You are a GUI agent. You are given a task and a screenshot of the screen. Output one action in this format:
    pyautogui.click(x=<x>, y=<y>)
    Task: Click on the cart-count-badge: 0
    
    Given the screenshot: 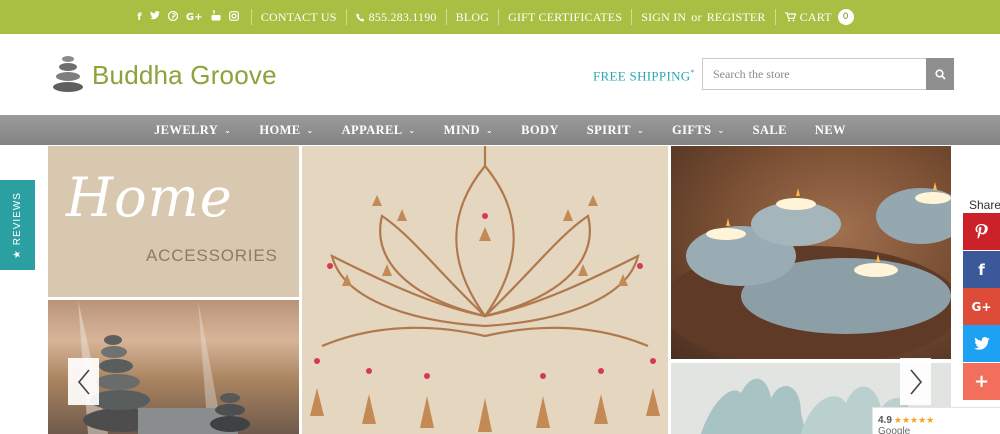 What is the action you would take?
    pyautogui.click(x=845, y=17)
    